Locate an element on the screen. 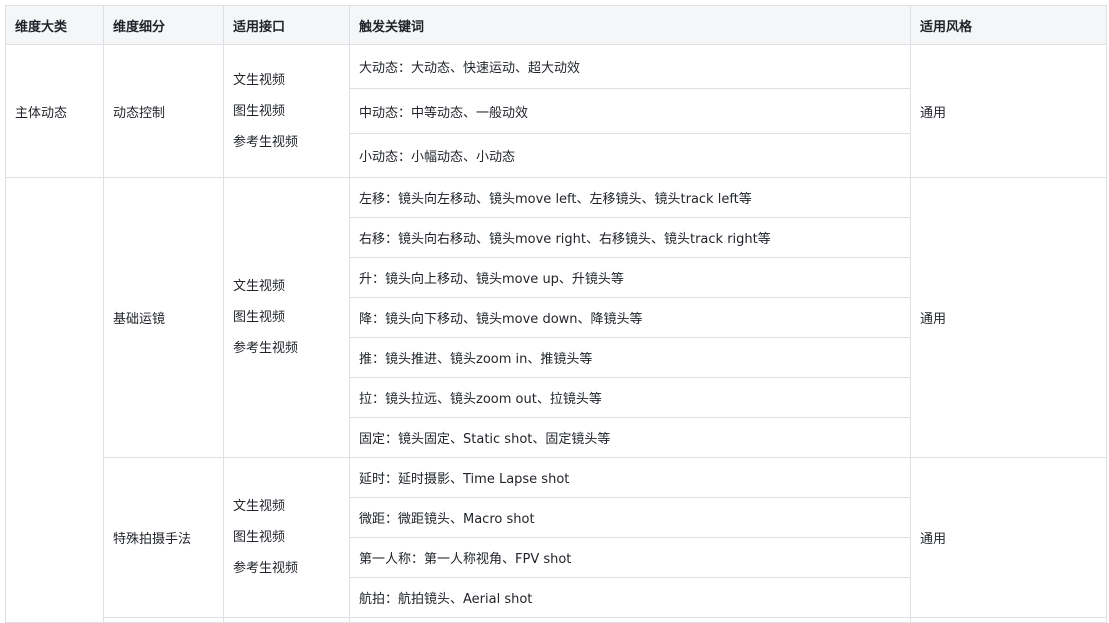 The image size is (1109, 623). keyword-cell: 大动态：大动态、快速运动、超大动效 is located at coordinates (630, 66).